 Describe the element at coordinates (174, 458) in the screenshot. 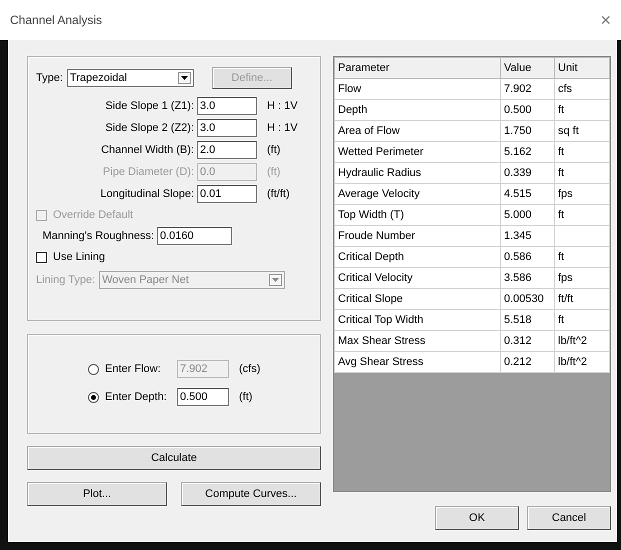

I see `calculate-button: Calculate` at that location.